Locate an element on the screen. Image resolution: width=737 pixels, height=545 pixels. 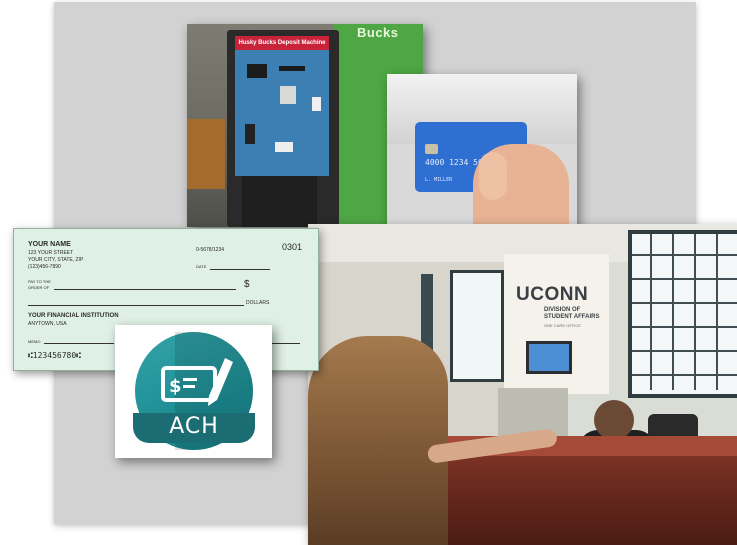
uconn-sign-title: UCONN is located at coordinates (552, 294).